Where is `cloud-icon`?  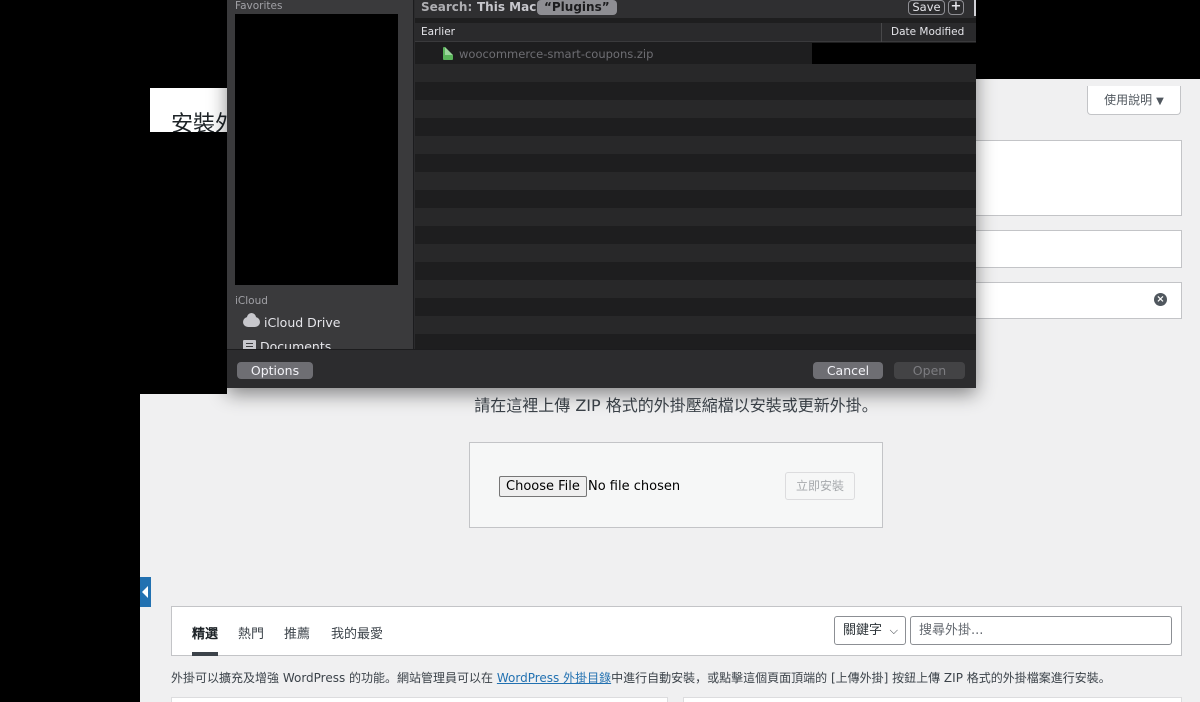 cloud-icon is located at coordinates (251, 320).